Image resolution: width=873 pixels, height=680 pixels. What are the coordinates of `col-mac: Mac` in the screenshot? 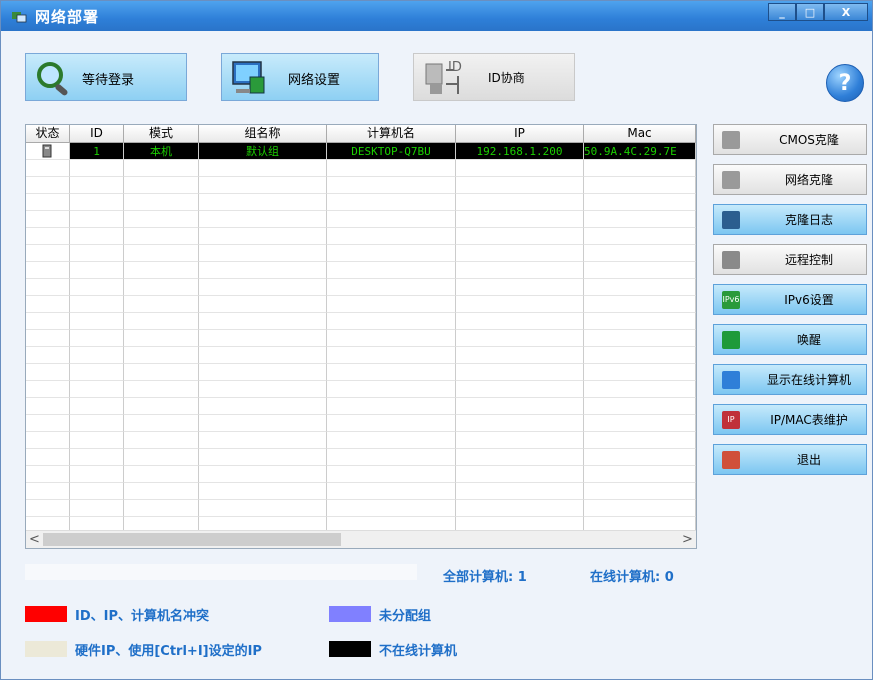 It's located at (640, 133).